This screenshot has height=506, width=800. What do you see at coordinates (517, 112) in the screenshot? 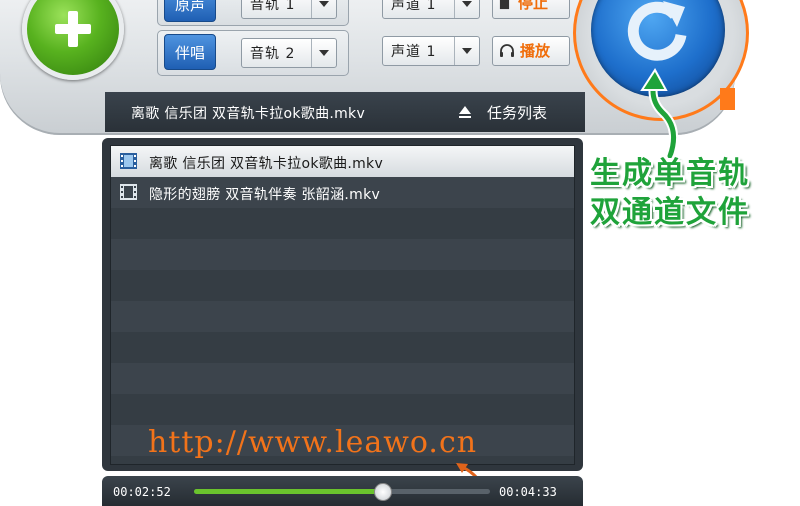
I see `task-list-button: 任务列表` at bounding box center [517, 112].